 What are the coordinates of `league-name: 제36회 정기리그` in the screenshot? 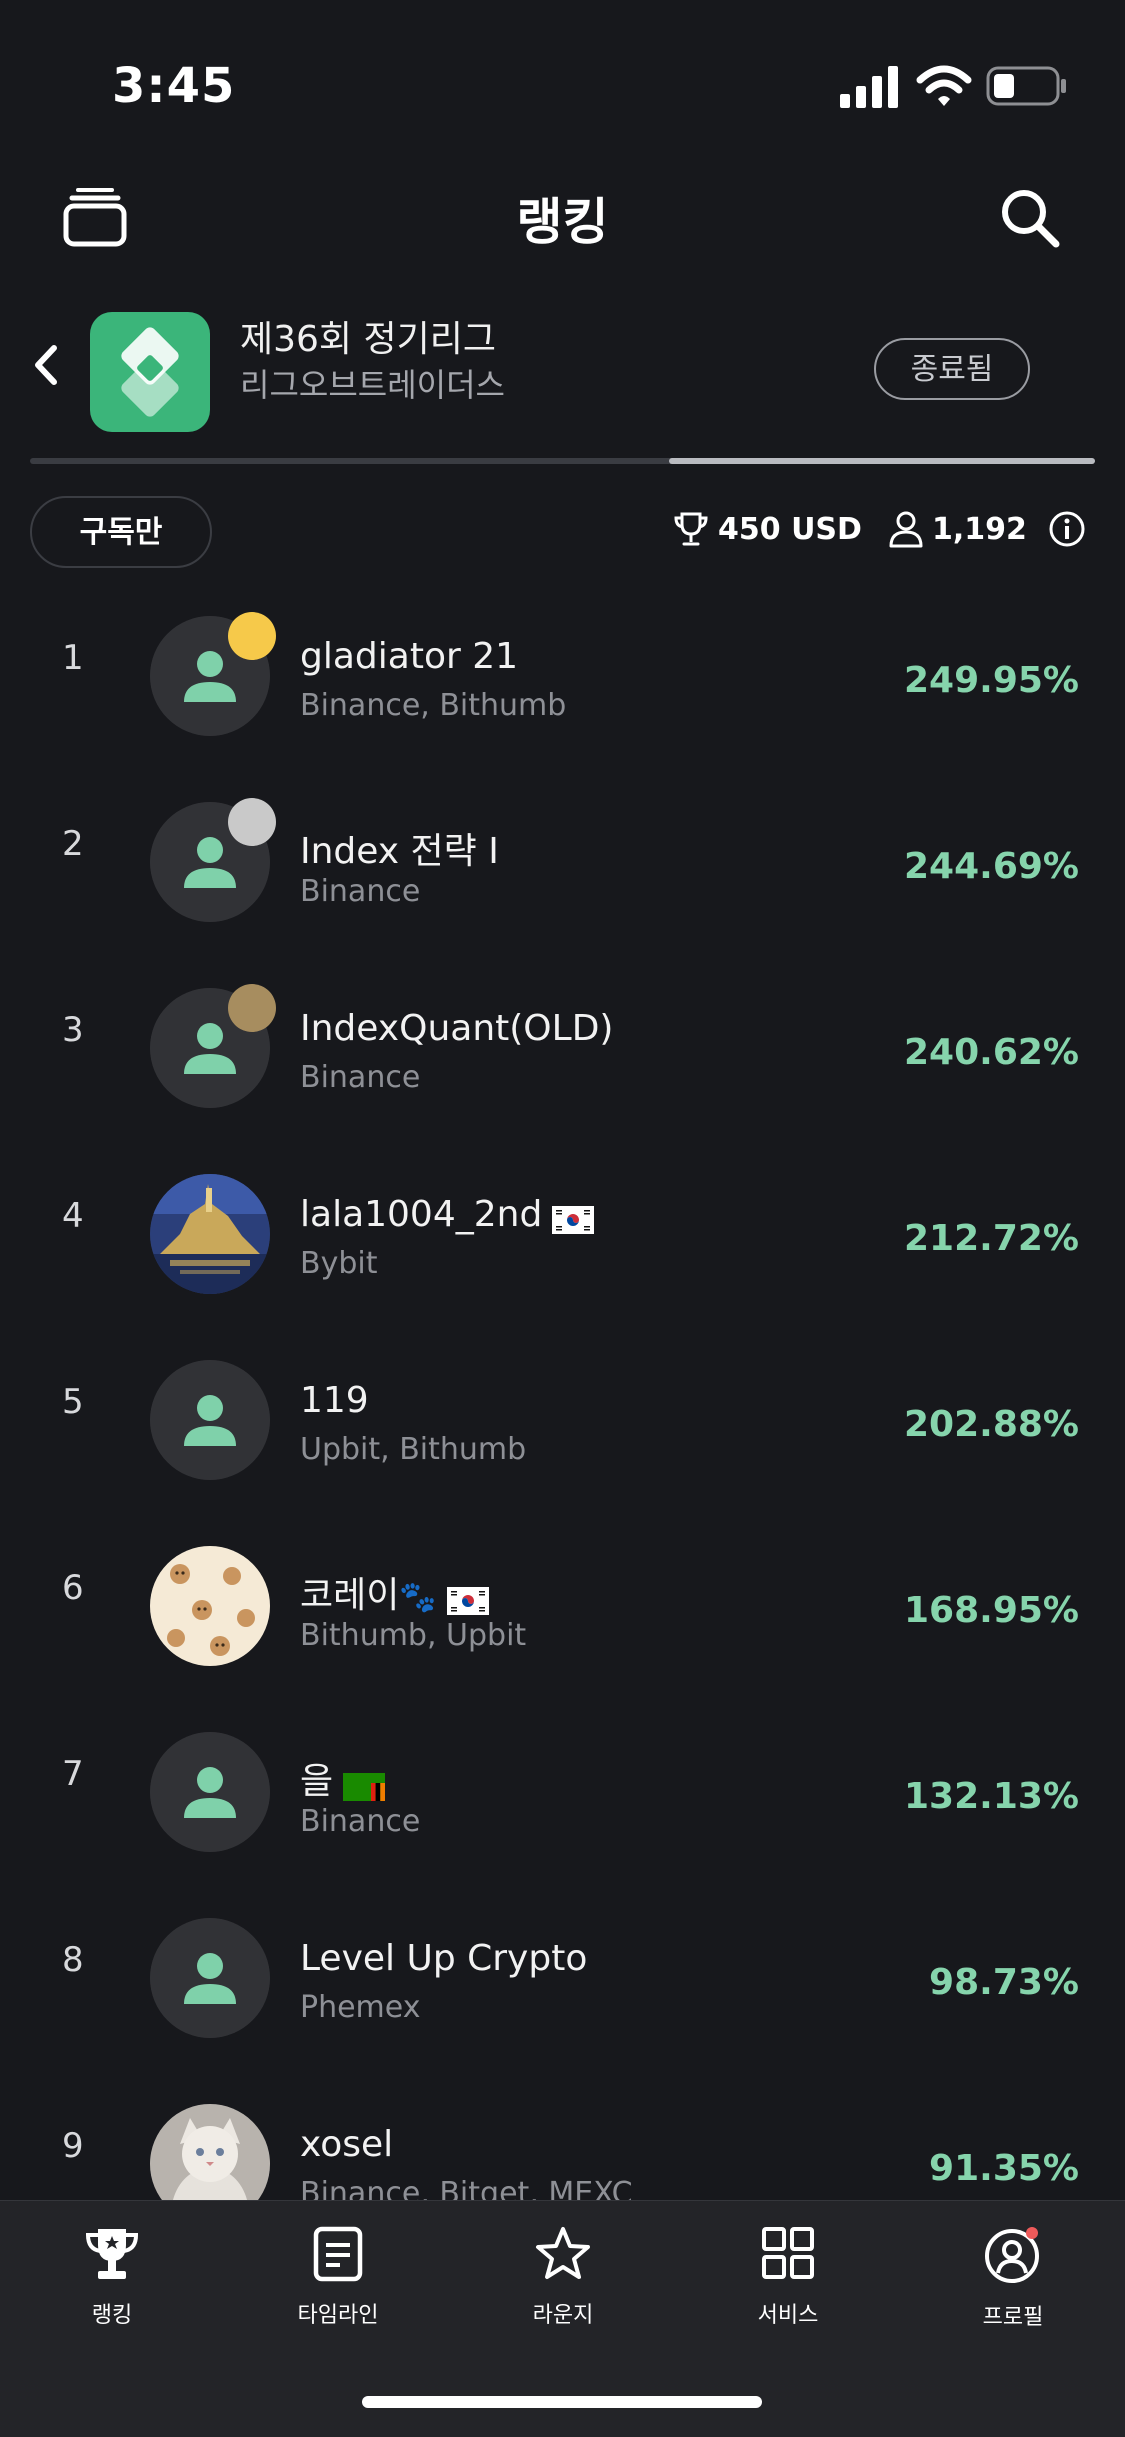 It's located at (368, 339).